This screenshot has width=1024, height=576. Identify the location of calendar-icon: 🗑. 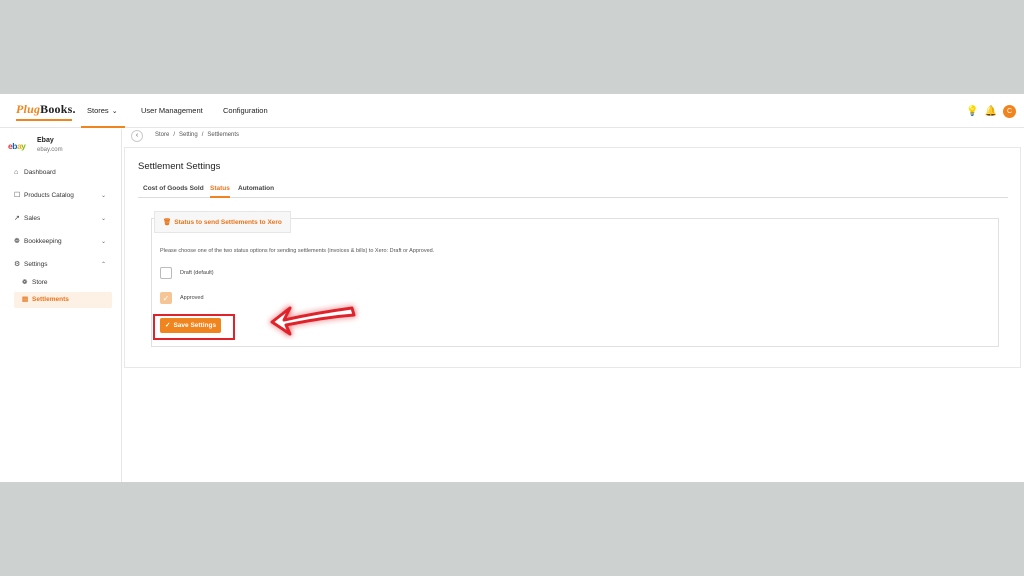
(167, 222).